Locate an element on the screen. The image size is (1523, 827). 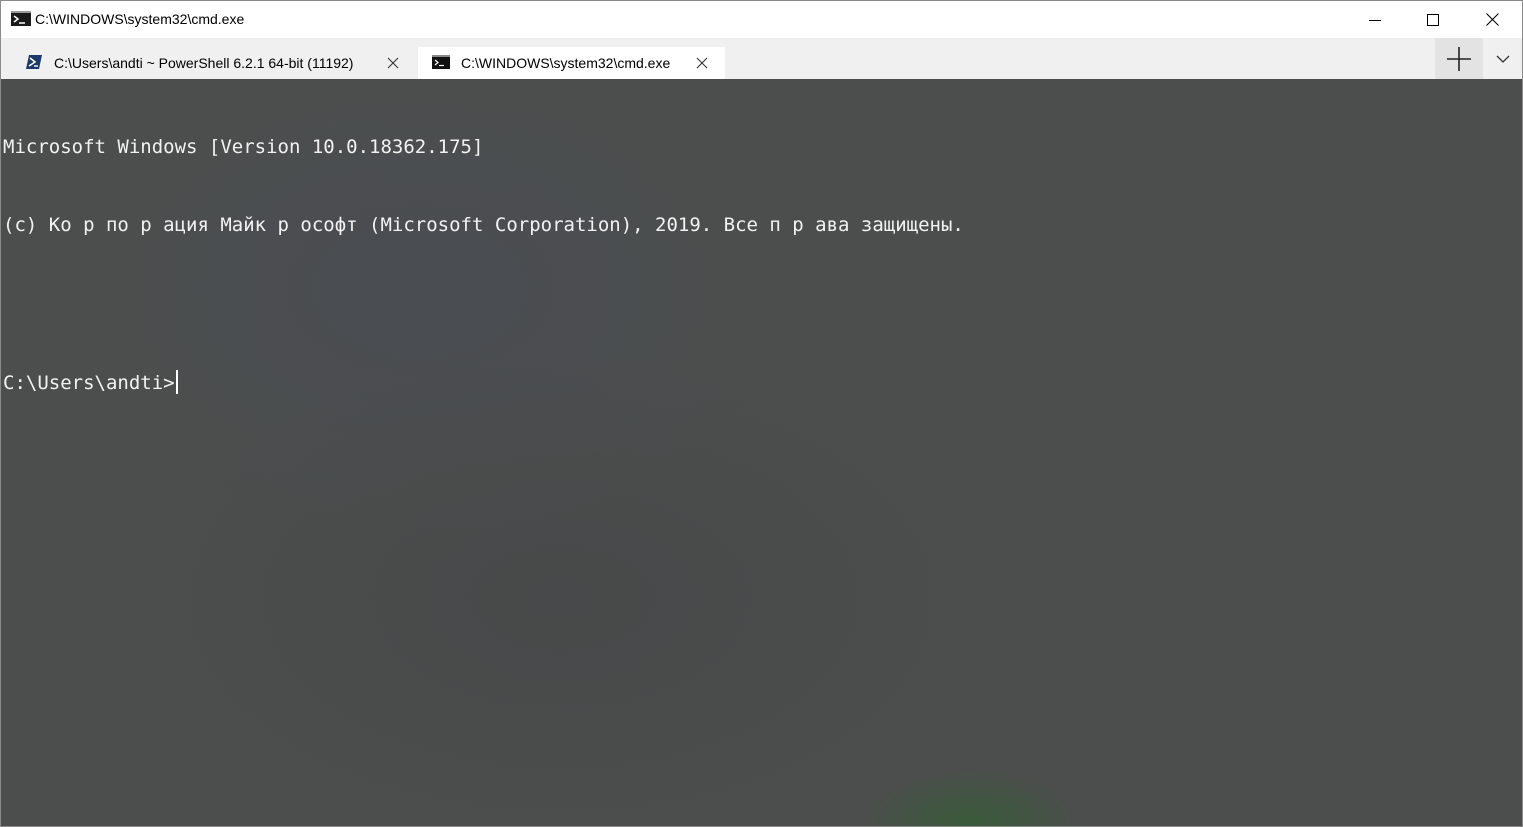
maximize-button is located at coordinates (1433, 19).